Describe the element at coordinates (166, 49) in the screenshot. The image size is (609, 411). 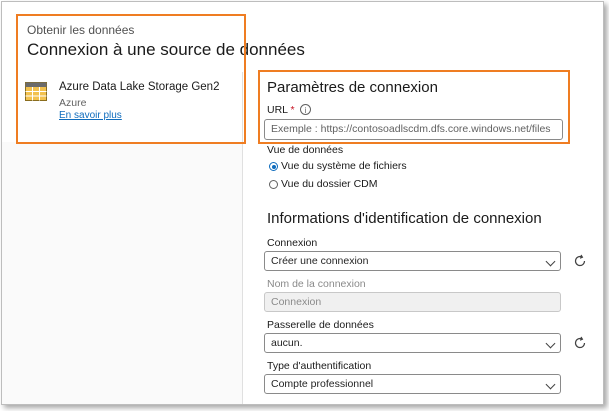
I see `page-title: Connexion à une source de données` at that location.